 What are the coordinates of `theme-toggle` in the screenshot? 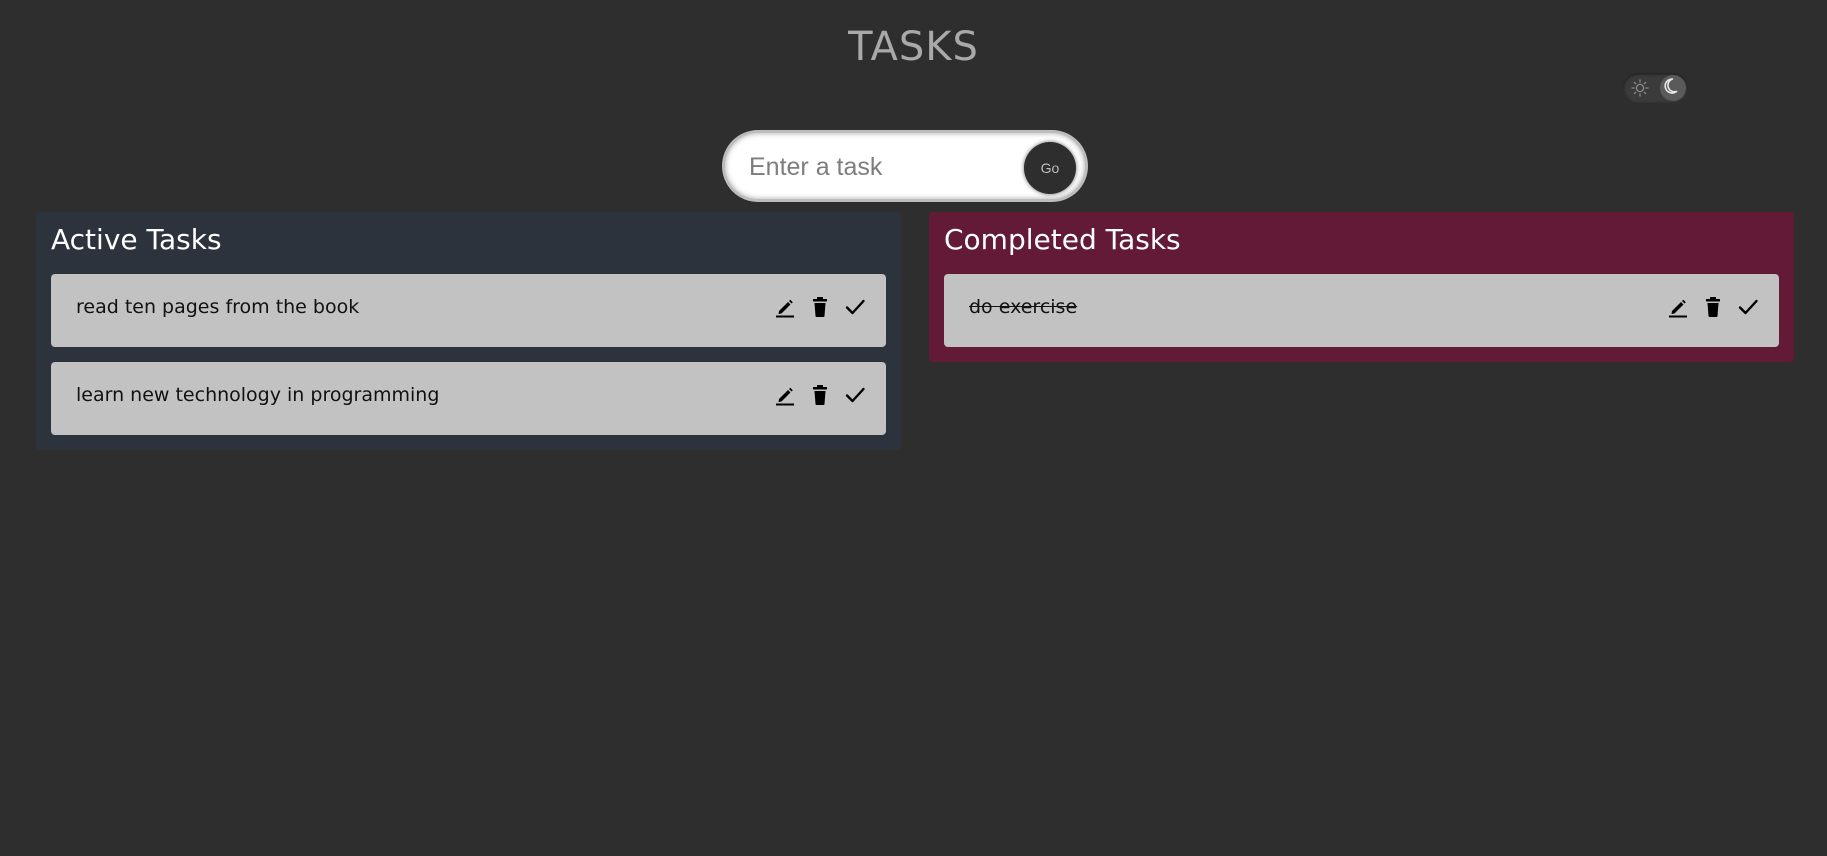 It's located at (1655, 88).